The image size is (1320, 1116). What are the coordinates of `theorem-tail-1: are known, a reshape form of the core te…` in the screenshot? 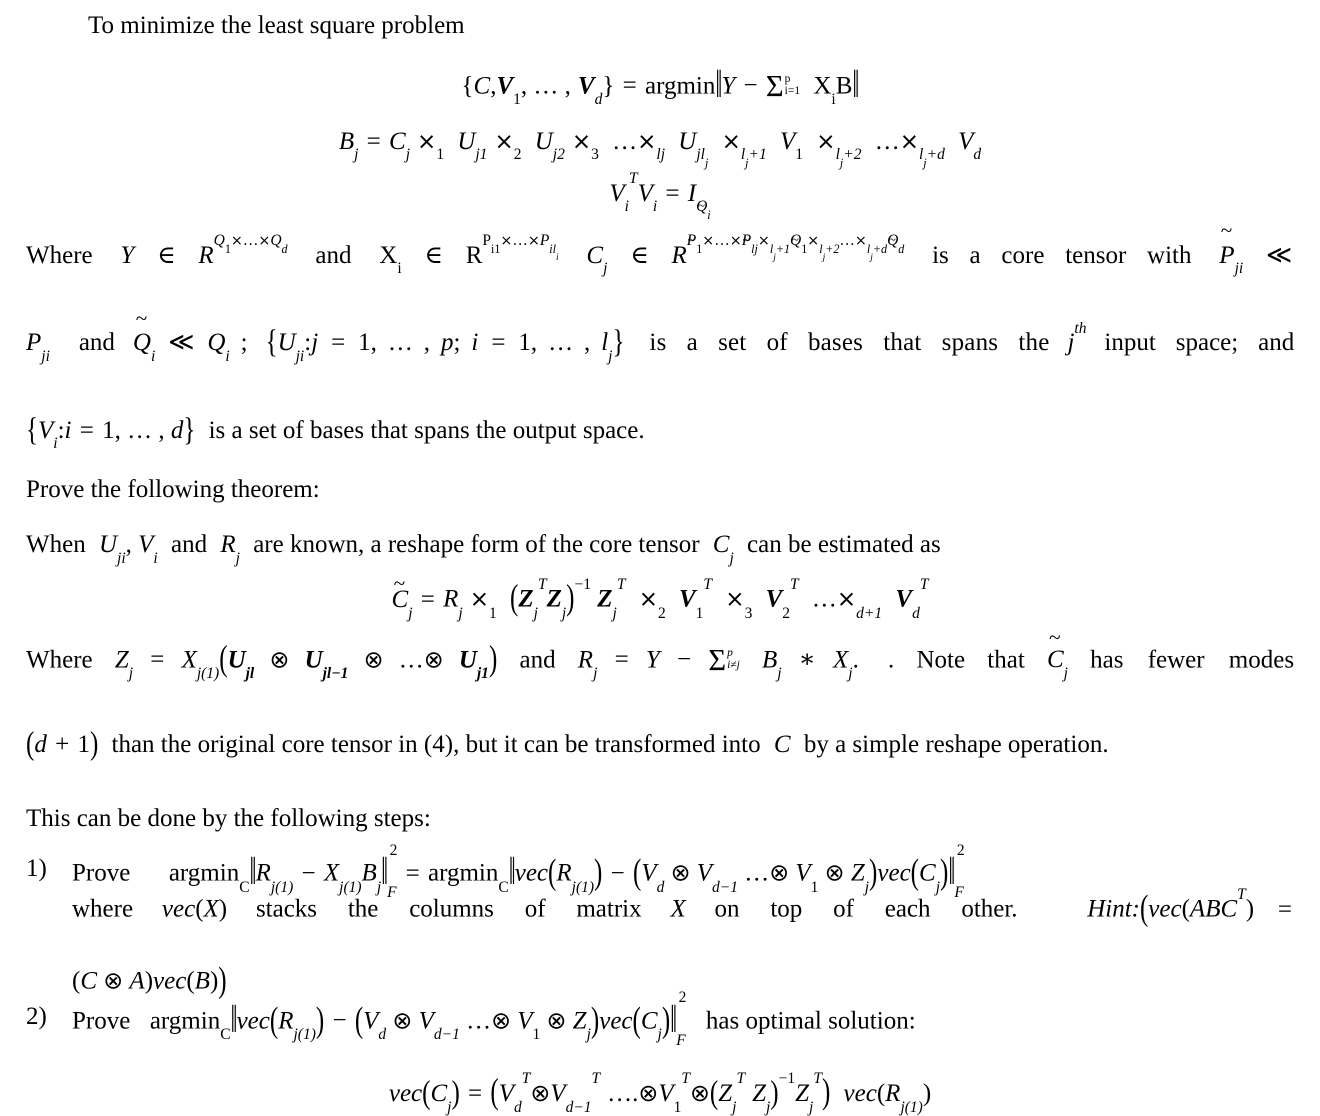 It's located at (476, 544).